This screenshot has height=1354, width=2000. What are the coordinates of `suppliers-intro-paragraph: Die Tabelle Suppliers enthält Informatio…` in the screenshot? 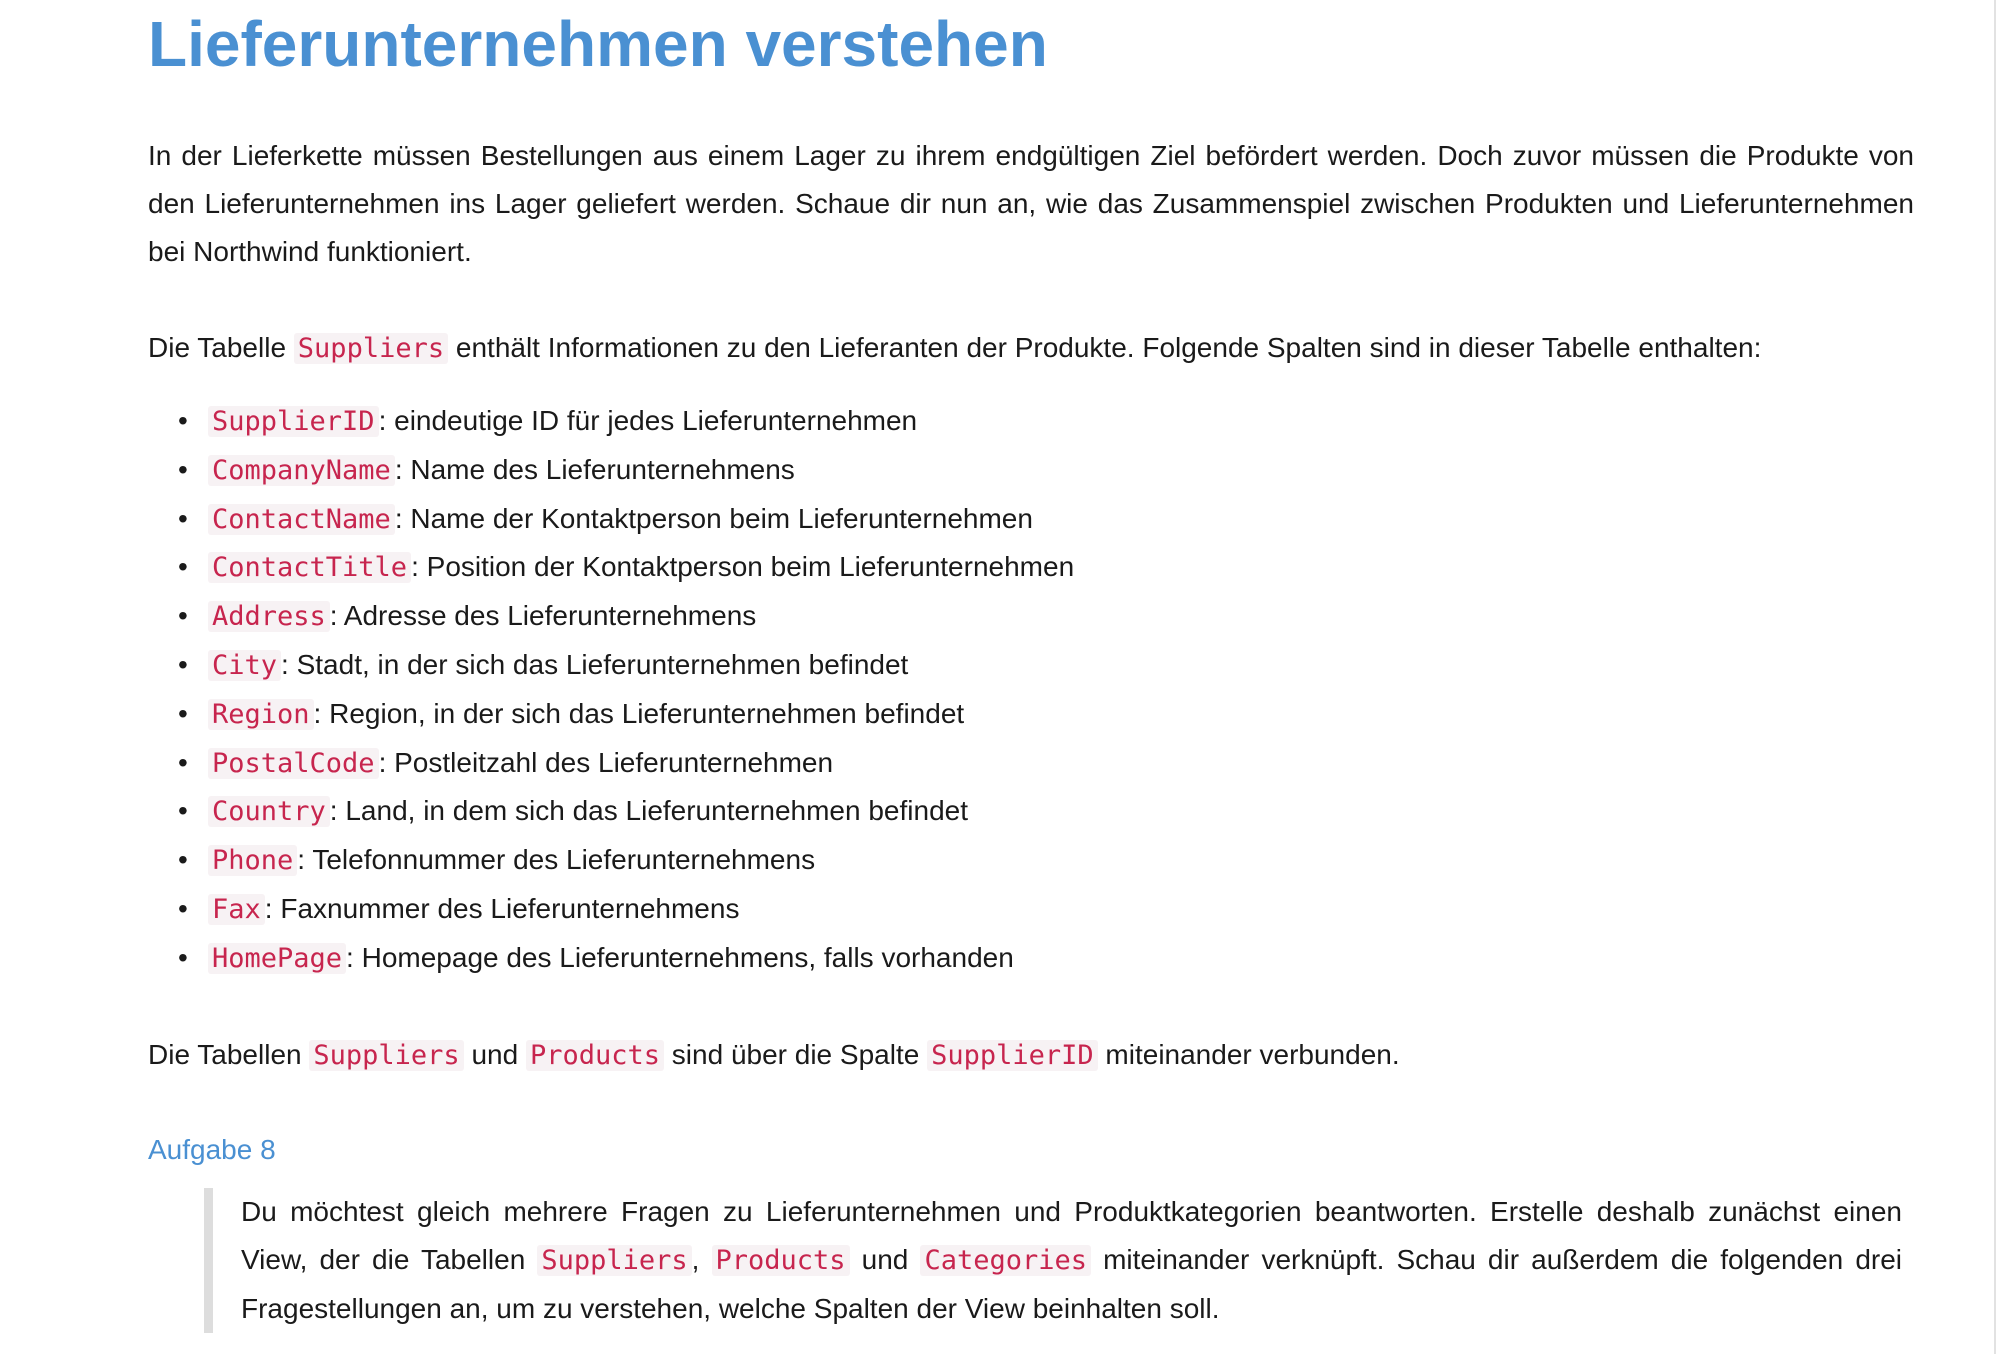 It's located at (1031, 348).